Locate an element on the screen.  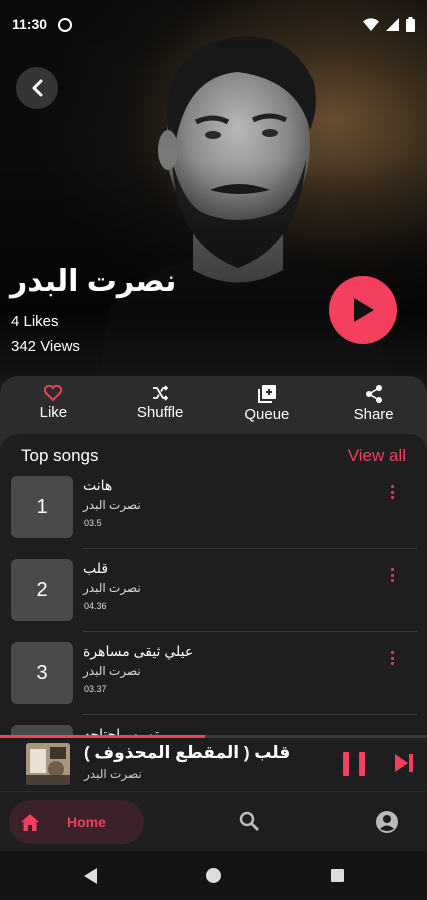
now-playing-artist: نصرت البدر is located at coordinates (113, 774).